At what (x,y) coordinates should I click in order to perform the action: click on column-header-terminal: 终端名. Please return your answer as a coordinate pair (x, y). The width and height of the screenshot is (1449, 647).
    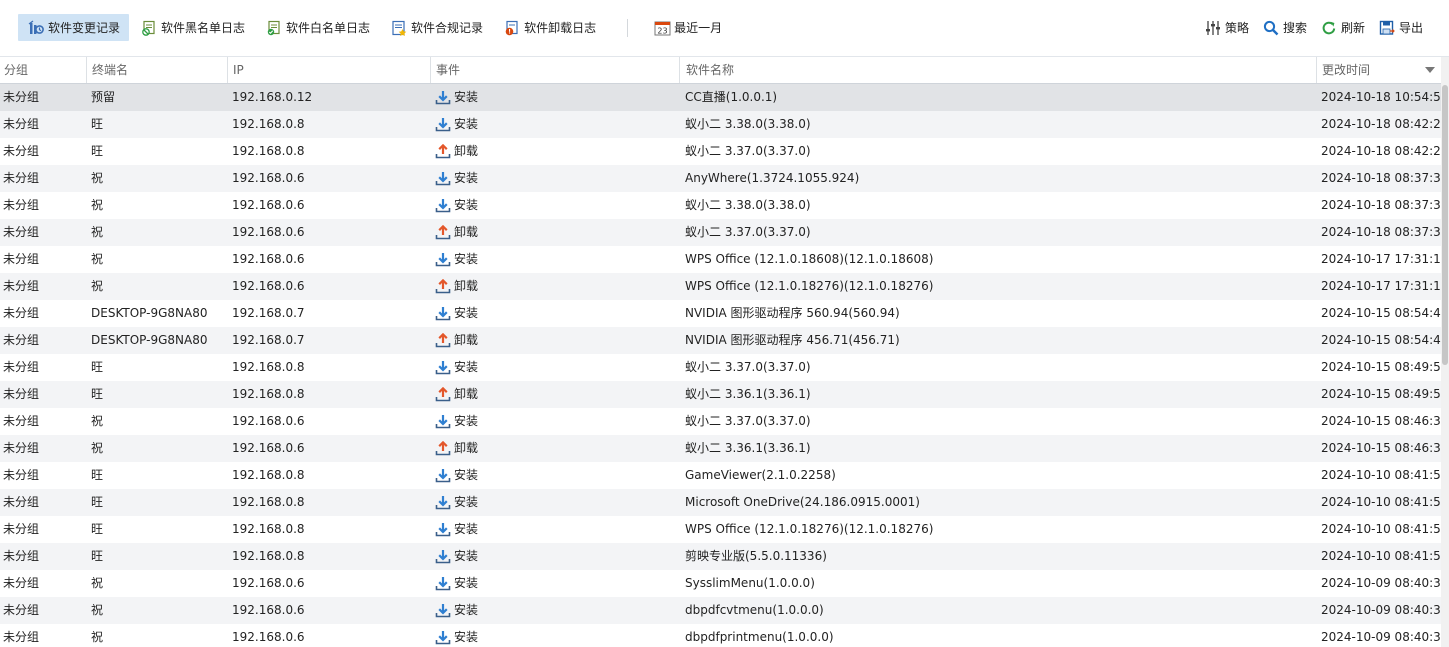
    Looking at the image, I should click on (156, 70).